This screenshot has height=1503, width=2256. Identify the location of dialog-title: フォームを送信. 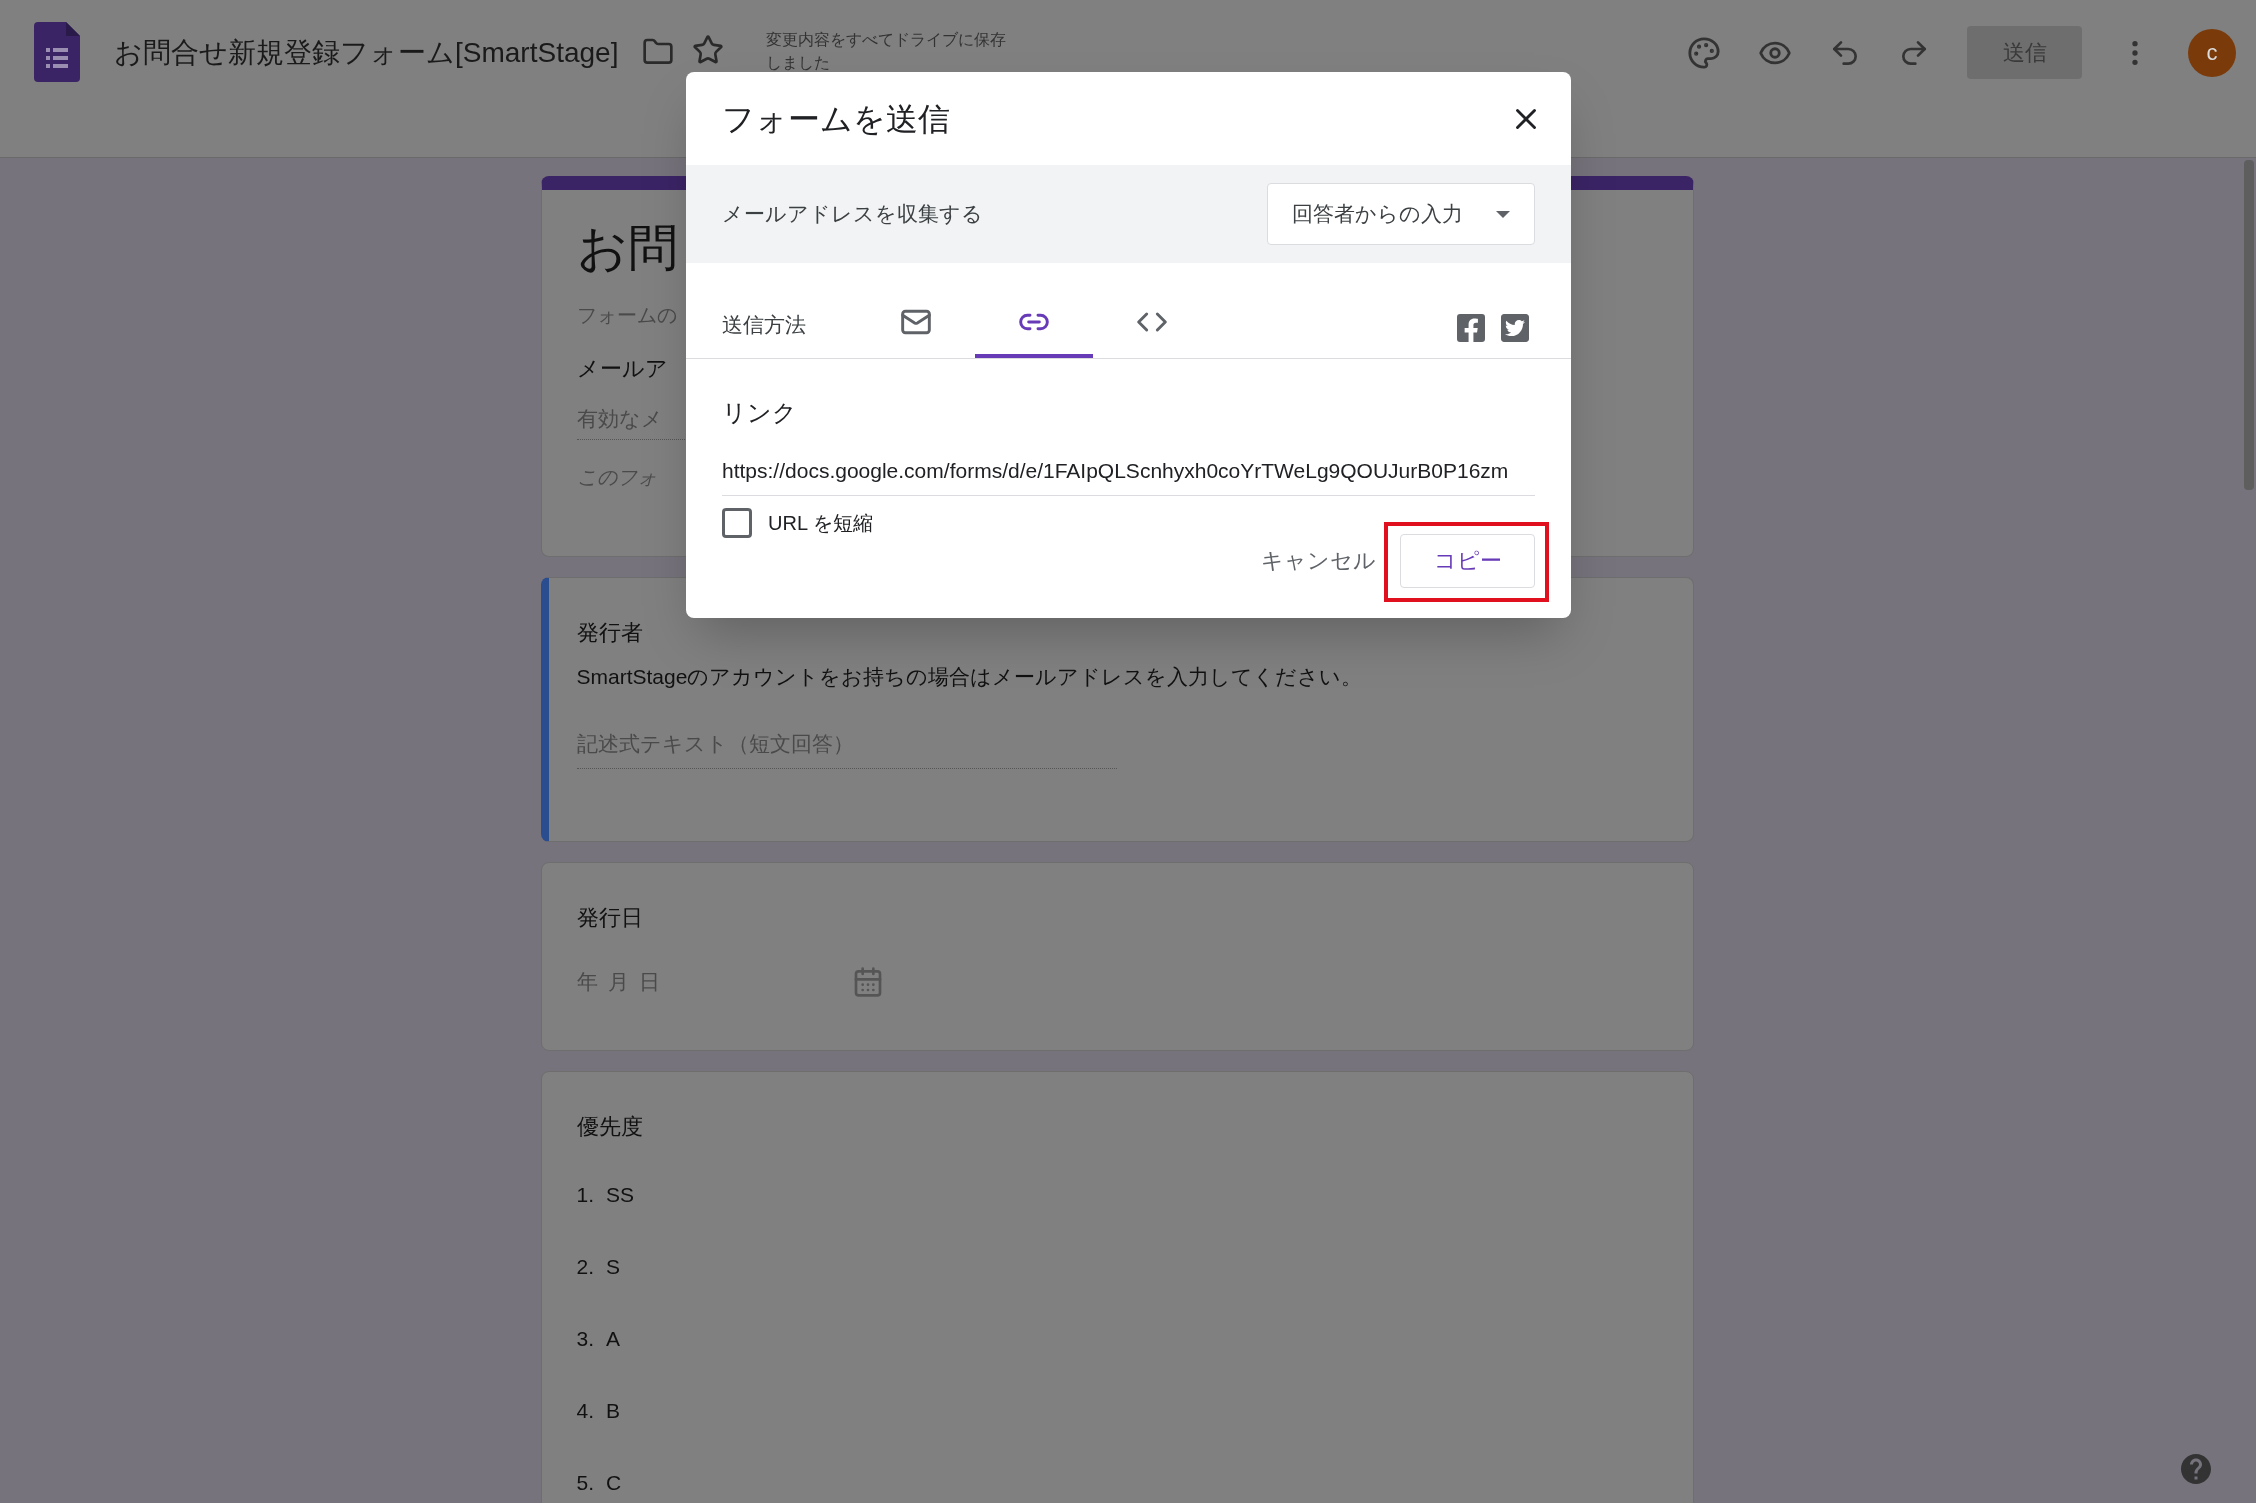
(836, 119).